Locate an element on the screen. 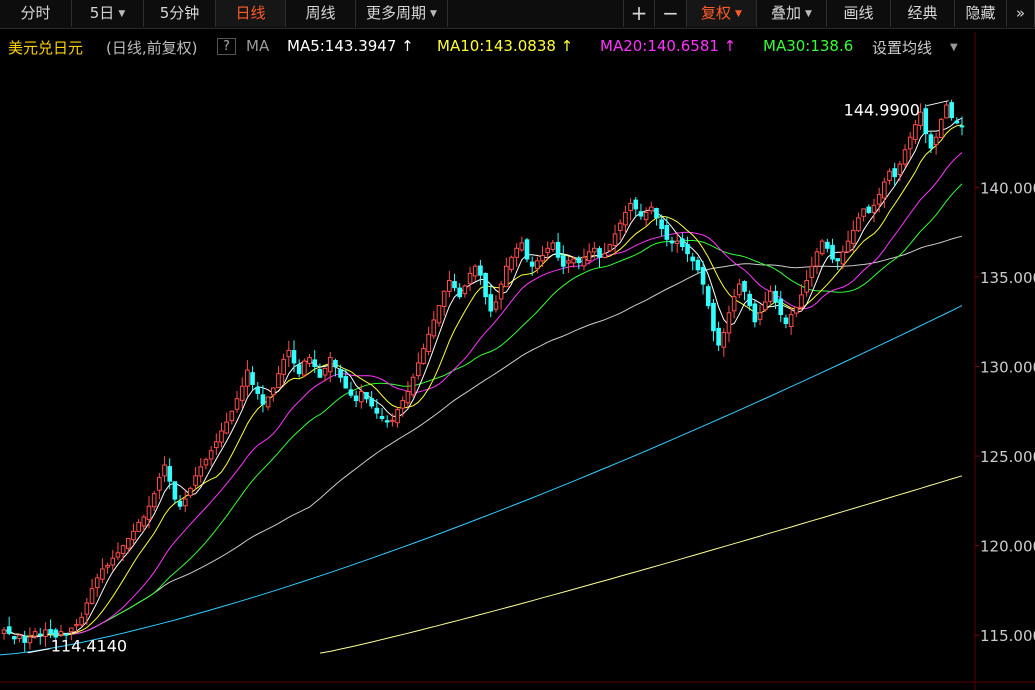  y-tick-label: 135.000 is located at coordinates (1007, 278).